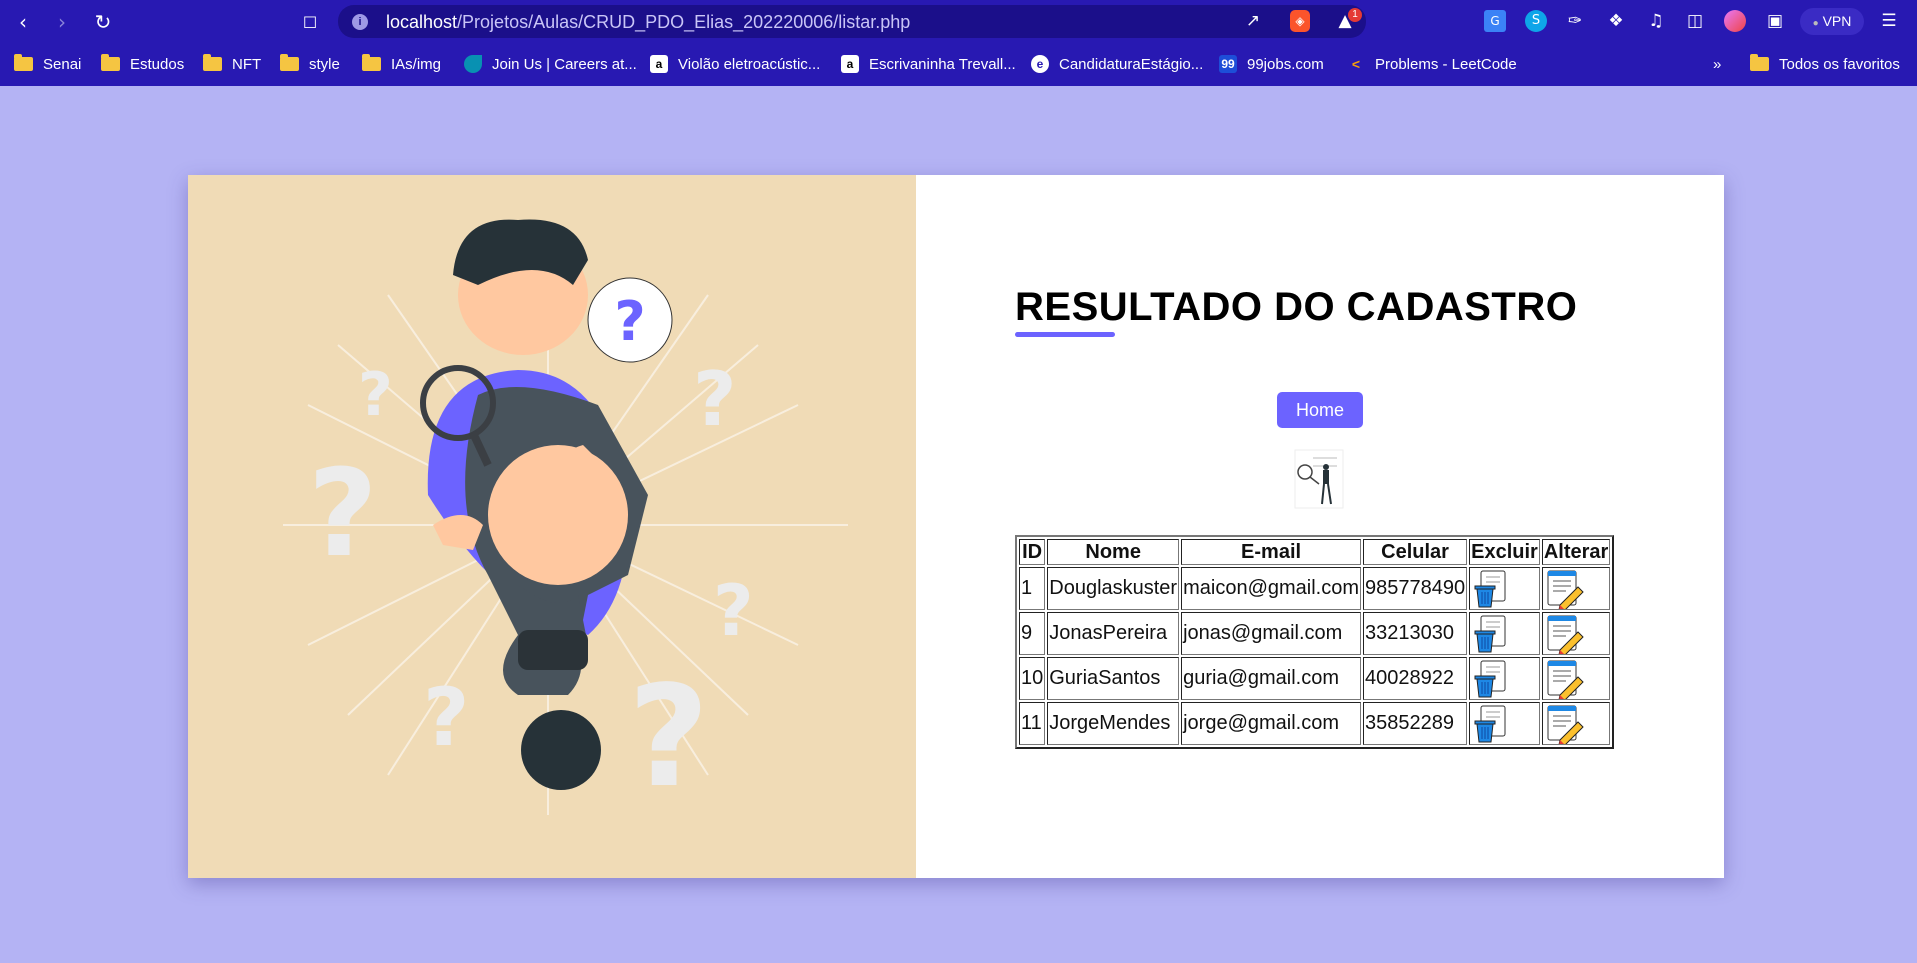 Image resolution: width=1917 pixels, height=963 pixels. Describe the element at coordinates (1356, 64) in the screenshot. I see `leetcode-icon: <` at that location.